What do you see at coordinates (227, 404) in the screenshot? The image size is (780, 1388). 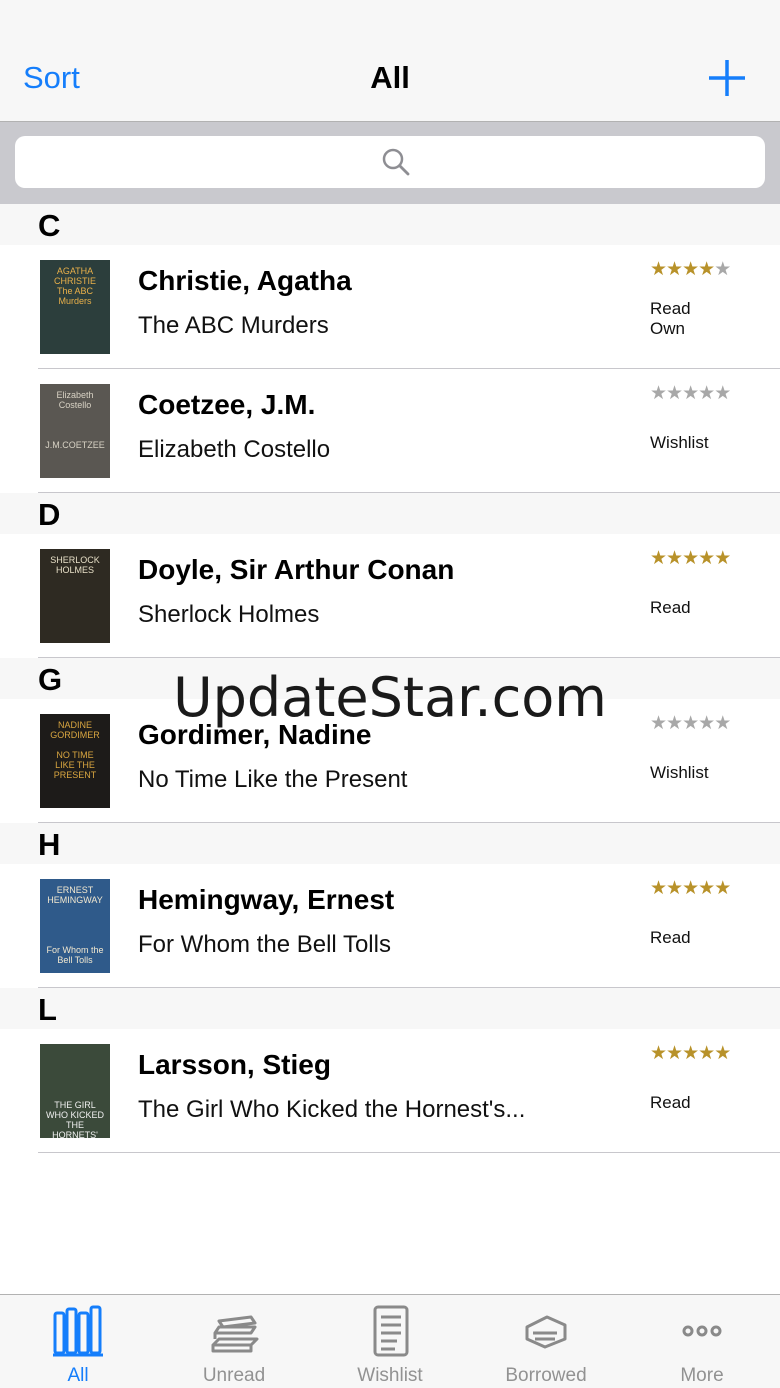 I see `book-author: Coetzee, J.M.` at bounding box center [227, 404].